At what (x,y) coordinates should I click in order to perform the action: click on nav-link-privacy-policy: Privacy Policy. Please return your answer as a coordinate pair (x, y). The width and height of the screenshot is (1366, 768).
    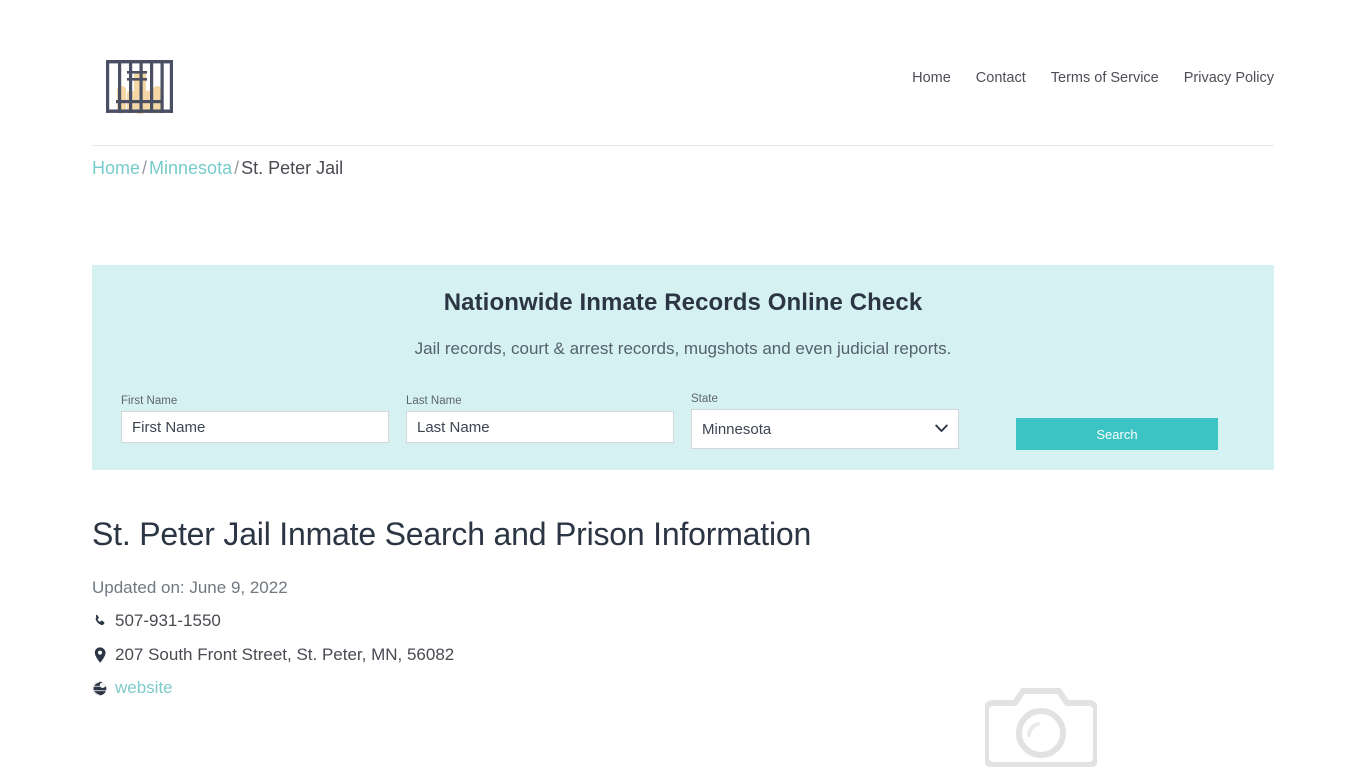
    Looking at the image, I should click on (1229, 78).